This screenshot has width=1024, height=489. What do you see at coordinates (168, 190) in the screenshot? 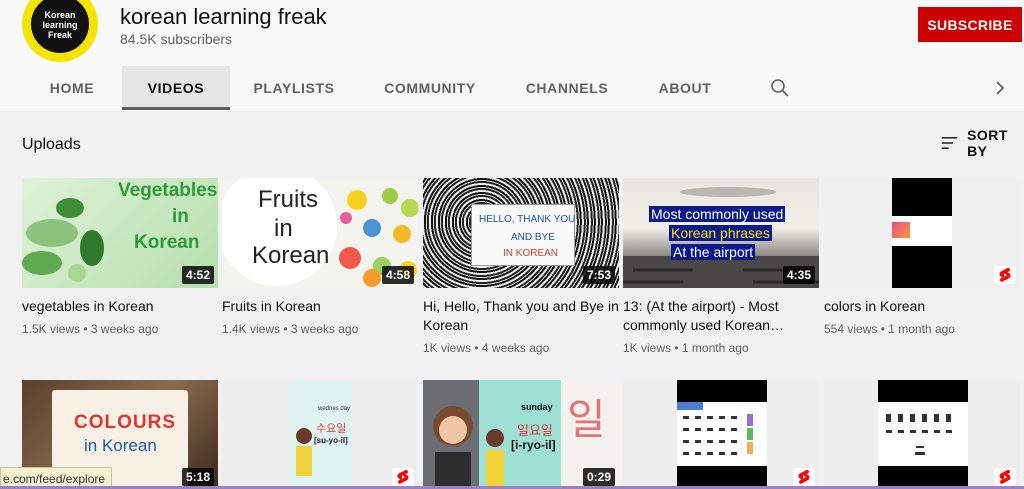
I see `thumbnail-text: Vegetables` at bounding box center [168, 190].